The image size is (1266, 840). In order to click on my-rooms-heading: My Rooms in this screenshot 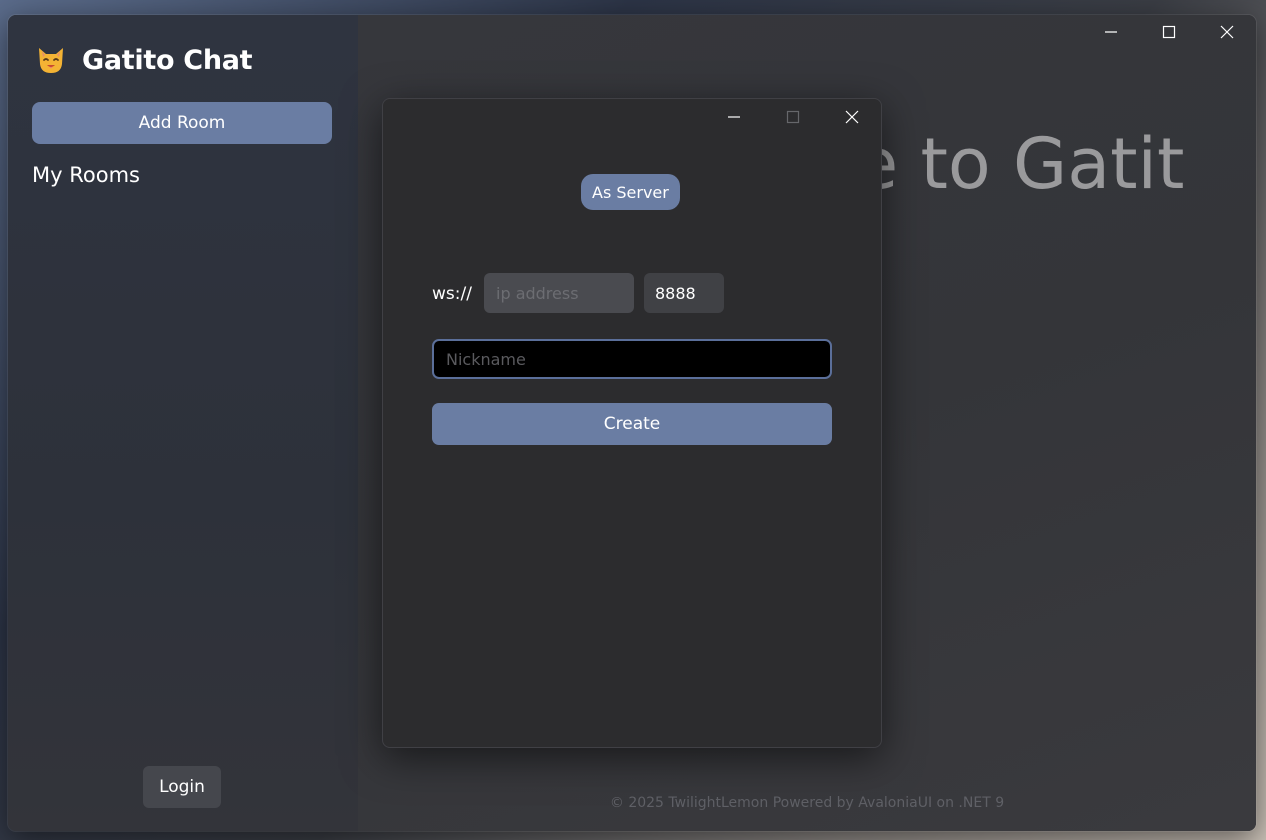, I will do `click(86, 175)`.